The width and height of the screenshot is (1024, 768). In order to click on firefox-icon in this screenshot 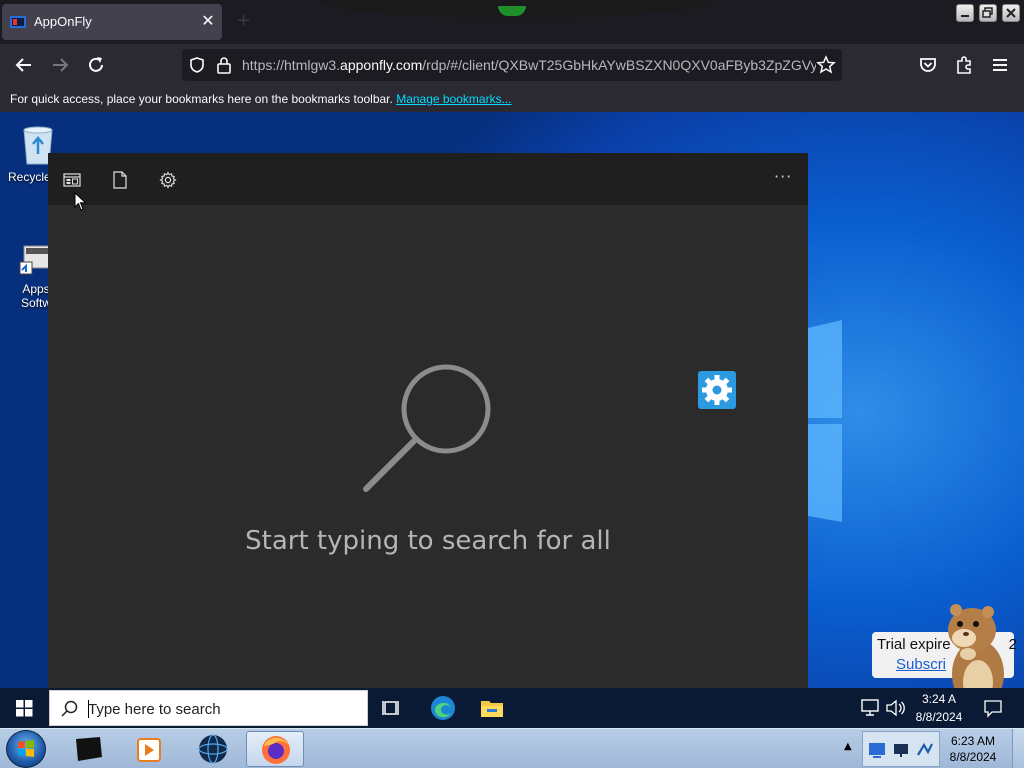, I will do `click(276, 750)`.